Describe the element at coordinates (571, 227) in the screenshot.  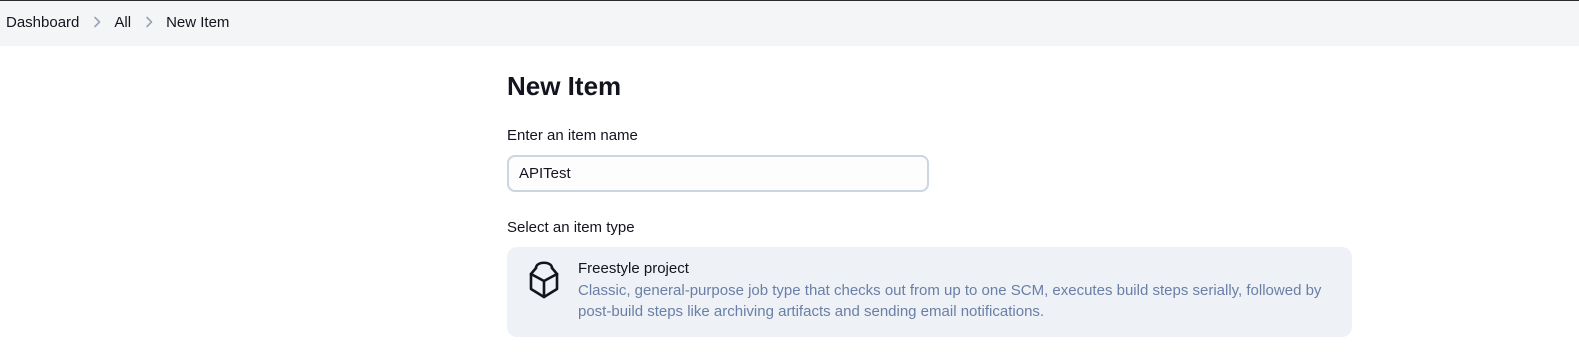
I see `item-type-label: Select an item type` at that location.